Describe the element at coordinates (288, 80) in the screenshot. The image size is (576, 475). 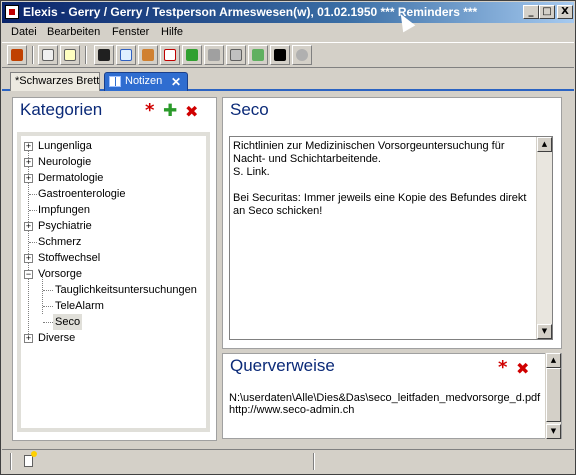
I see `view-tabs: *Schwarzes Brett Notizen ✕` at that location.